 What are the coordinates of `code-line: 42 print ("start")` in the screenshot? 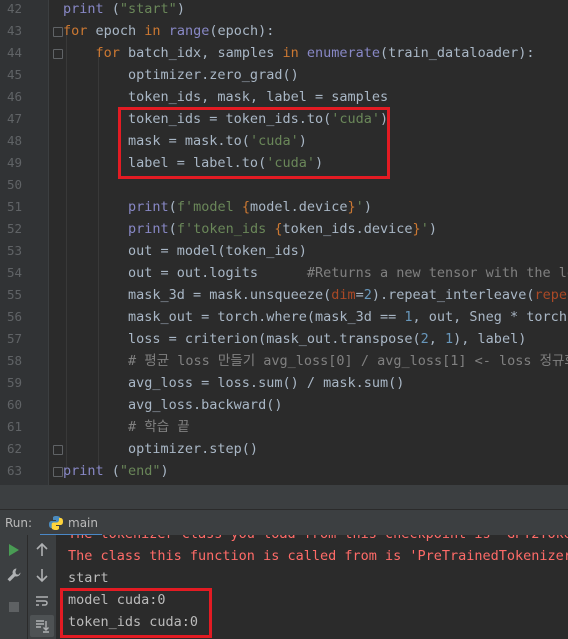 It's located at (284, 10).